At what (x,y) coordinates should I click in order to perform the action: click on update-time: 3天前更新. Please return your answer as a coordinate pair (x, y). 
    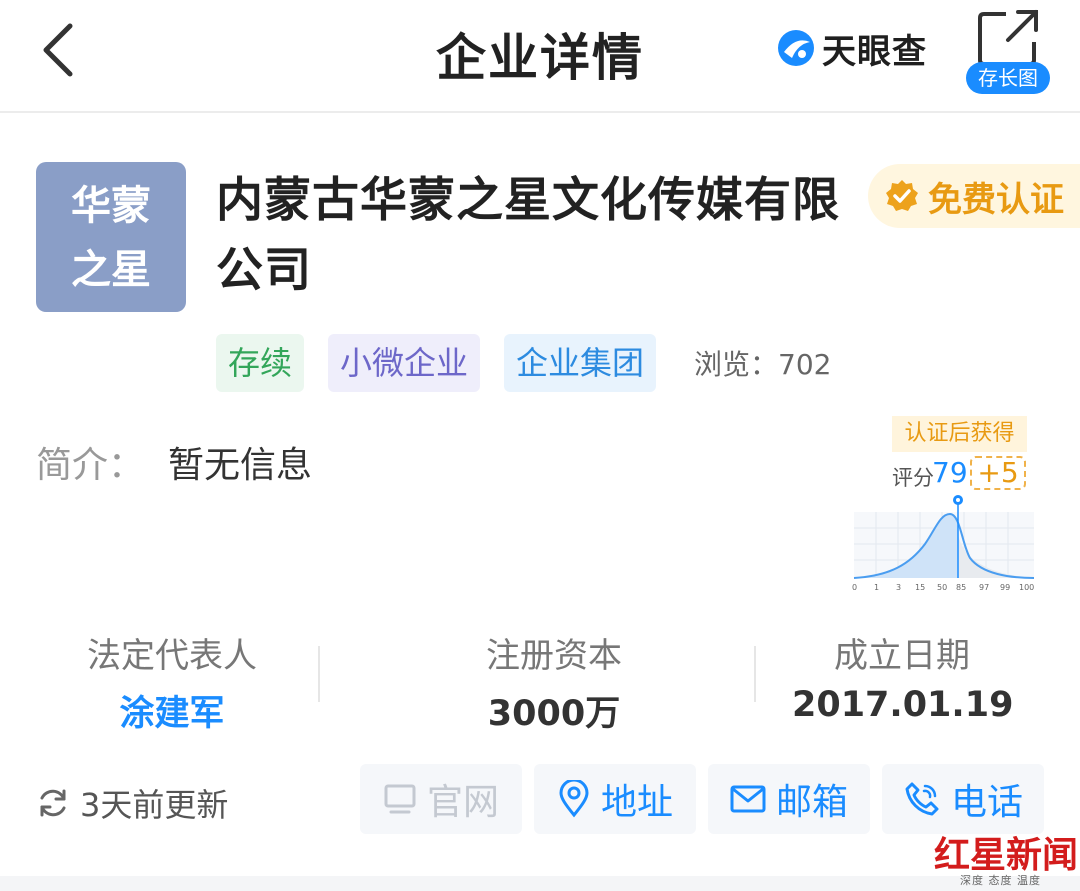
    Looking at the image, I should click on (154, 805).